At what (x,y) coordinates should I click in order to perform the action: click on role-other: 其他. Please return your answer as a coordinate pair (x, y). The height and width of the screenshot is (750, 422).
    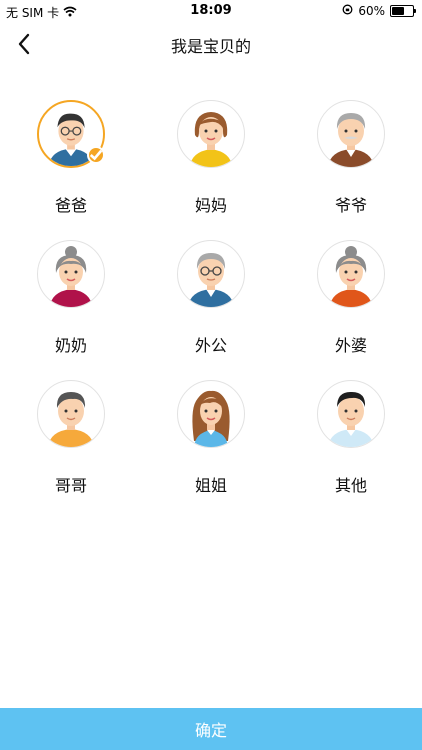
    Looking at the image, I should click on (351, 438).